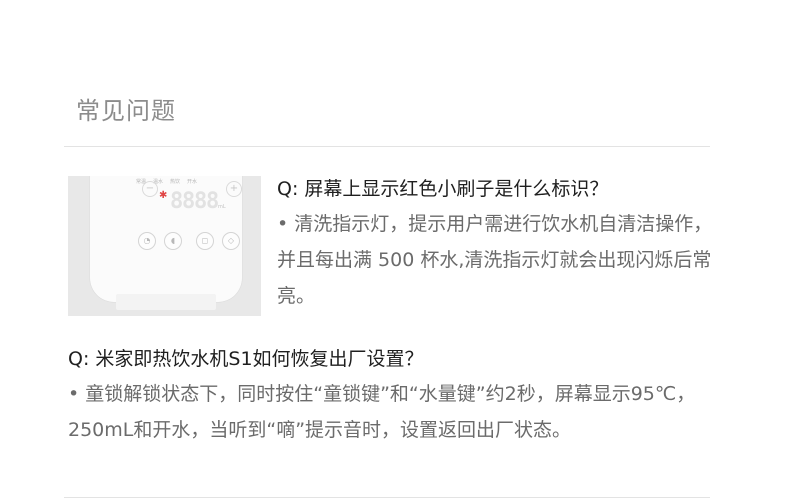 The height and width of the screenshot is (502, 790). Describe the element at coordinates (173, 241) in the screenshot. I see `temperature-icon: ◖` at that location.